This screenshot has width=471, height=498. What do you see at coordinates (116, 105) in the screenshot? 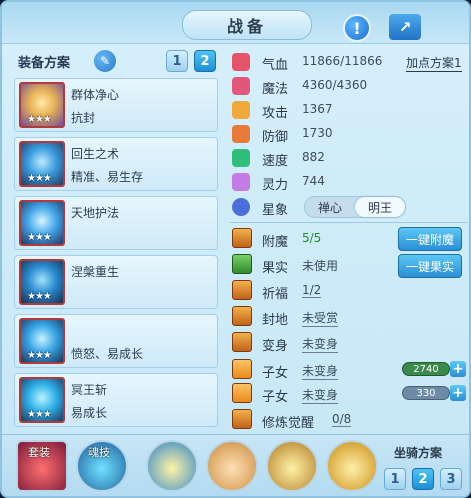
I see `skill-card: ★★★ 群体净心 抗封` at bounding box center [116, 105].